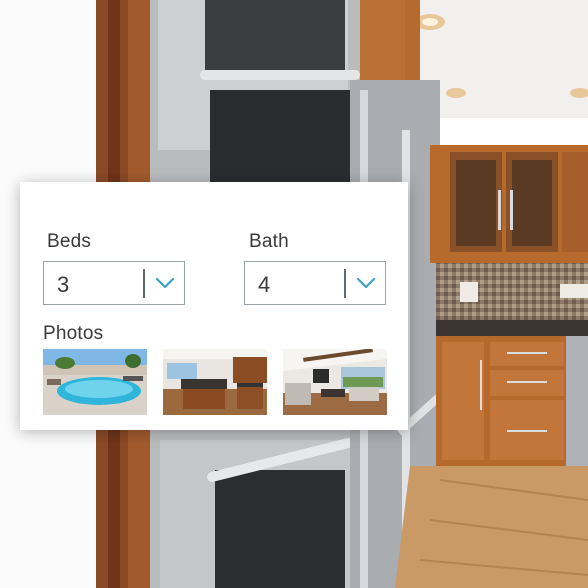  What do you see at coordinates (335, 382) in the screenshot?
I see `photo-thumbnail-living-room` at bounding box center [335, 382].